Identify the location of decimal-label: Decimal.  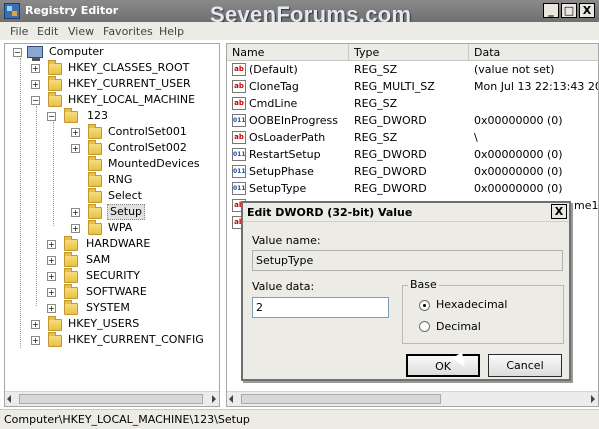
(458, 326).